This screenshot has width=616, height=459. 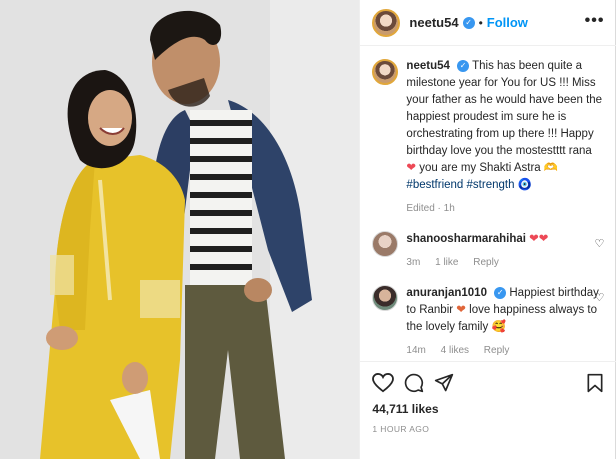 What do you see at coordinates (551, 168) in the screenshot?
I see `caption-glyph: 🫶` at bounding box center [551, 168].